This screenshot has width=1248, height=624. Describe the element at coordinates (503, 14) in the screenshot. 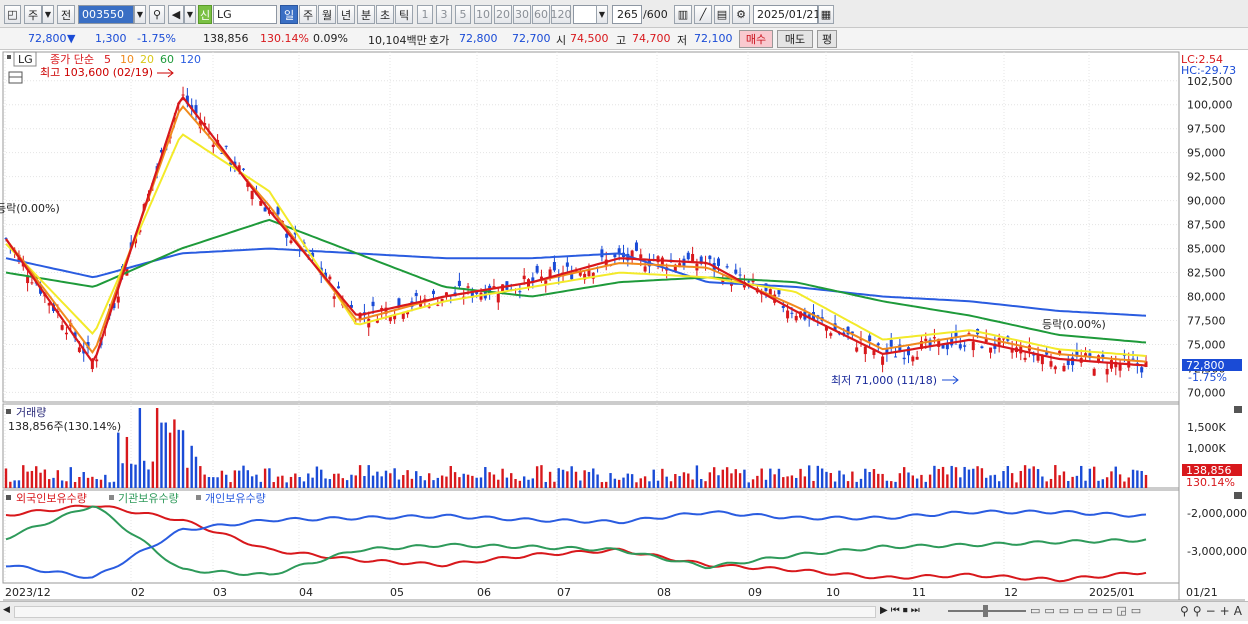

I see `interval-20: 20` at that location.